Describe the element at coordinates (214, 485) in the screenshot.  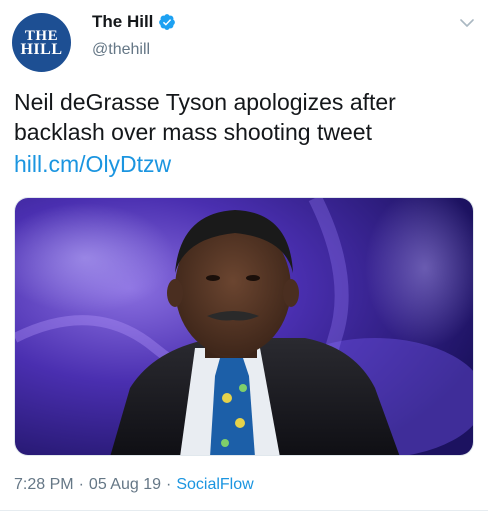
I see `tweet-source-link: SocialFlow` at that location.